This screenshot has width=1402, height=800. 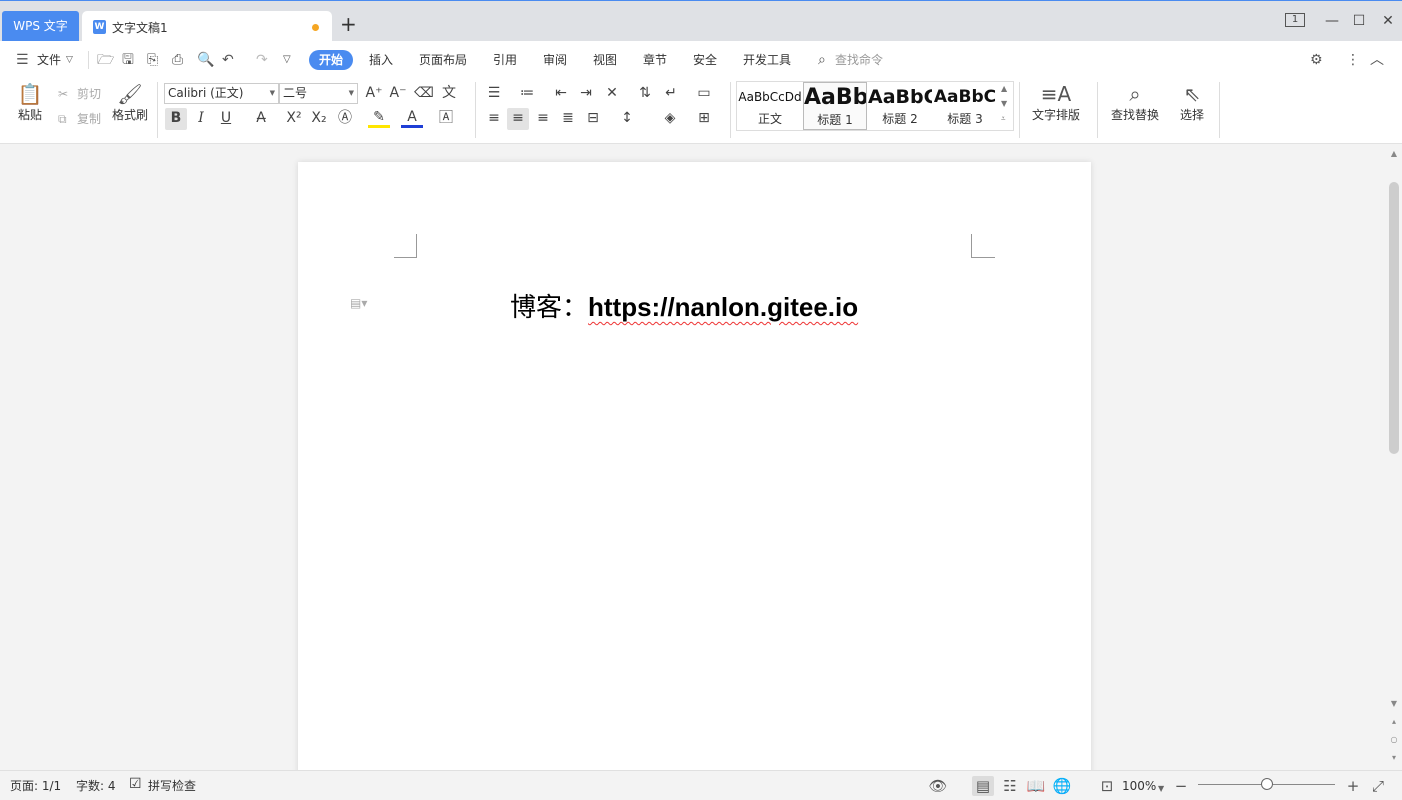 What do you see at coordinates (331, 60) in the screenshot?
I see `tab-home: 开始` at bounding box center [331, 60].